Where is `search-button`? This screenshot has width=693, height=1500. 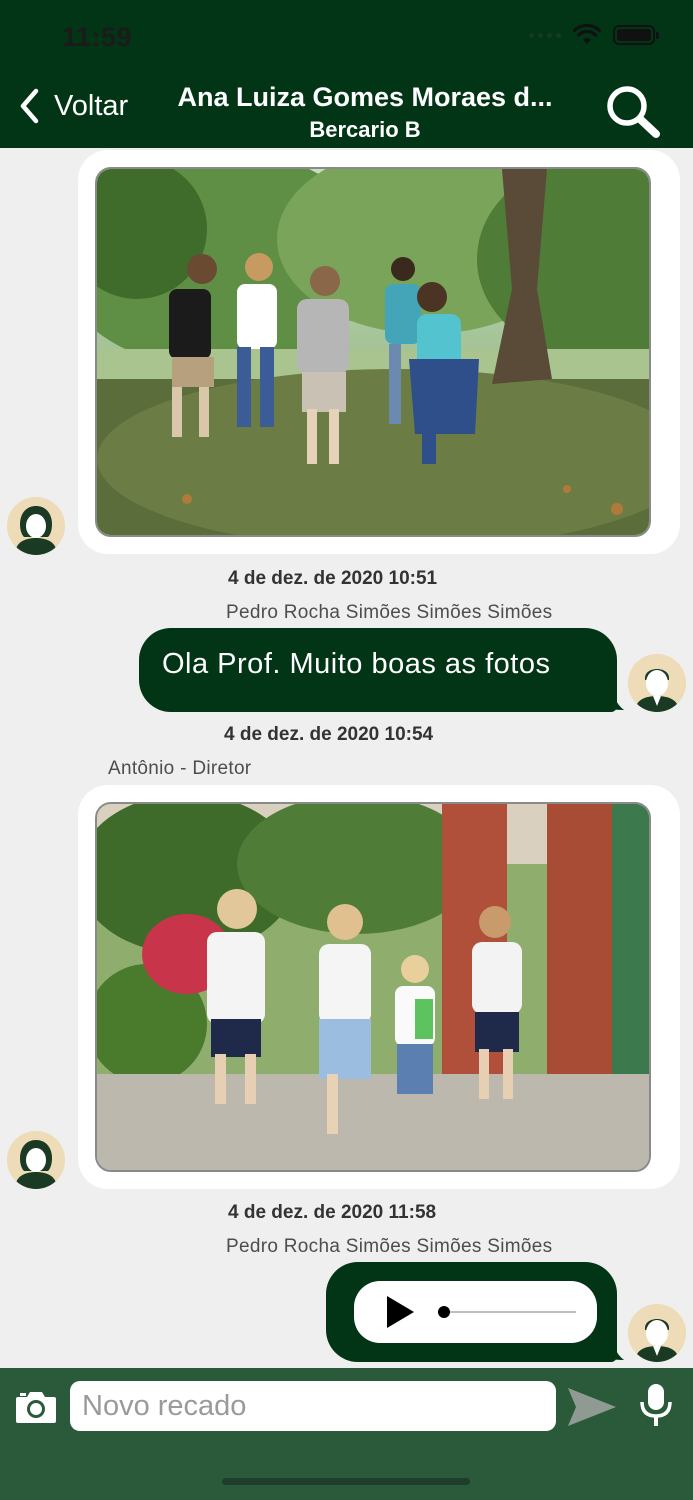
search-button is located at coordinates (633, 111).